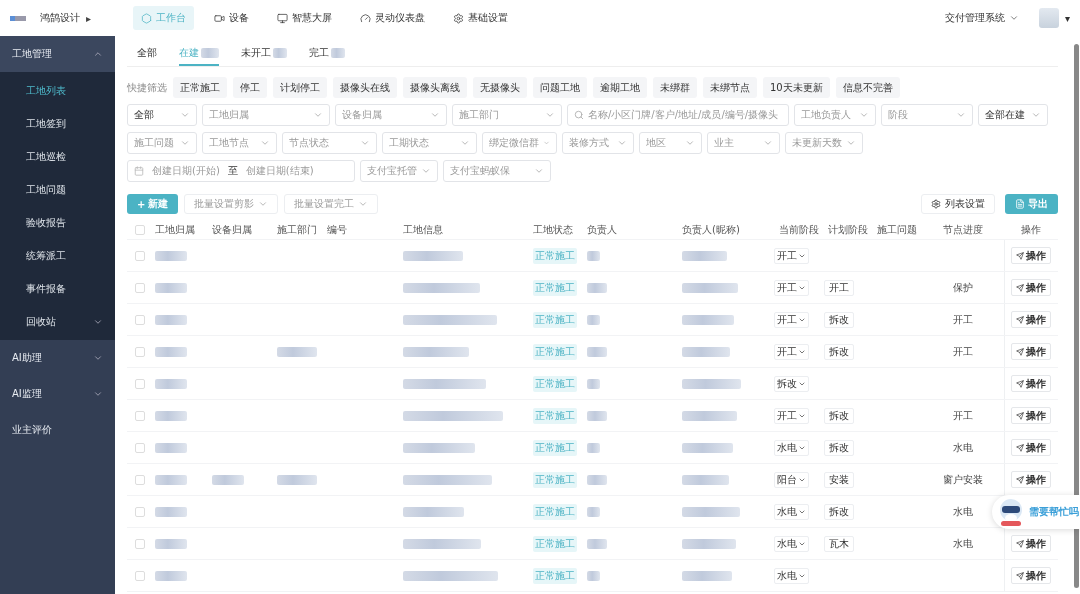 The width and height of the screenshot is (1080, 594). I want to click on filter-chip: 10天未更新, so click(796, 87).